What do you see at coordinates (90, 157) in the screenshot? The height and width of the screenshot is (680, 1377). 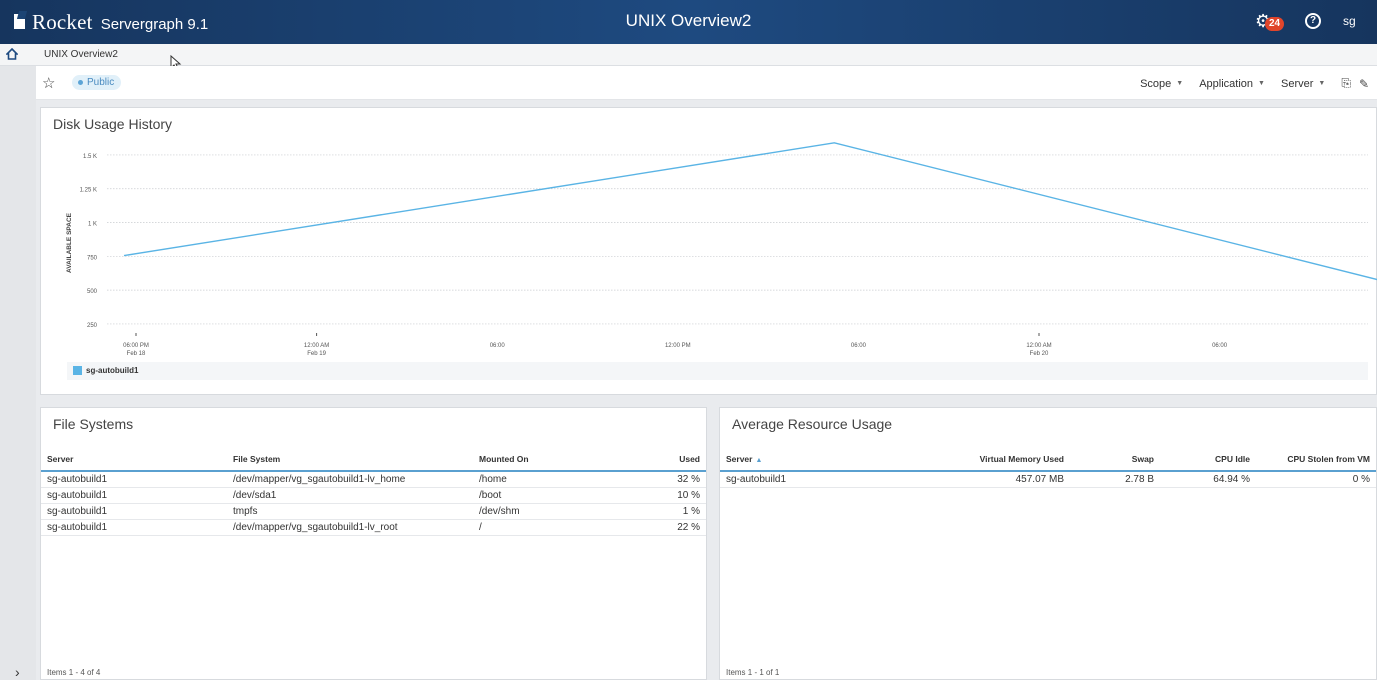 I see `y-tick-label: 1.5 K` at bounding box center [90, 157].